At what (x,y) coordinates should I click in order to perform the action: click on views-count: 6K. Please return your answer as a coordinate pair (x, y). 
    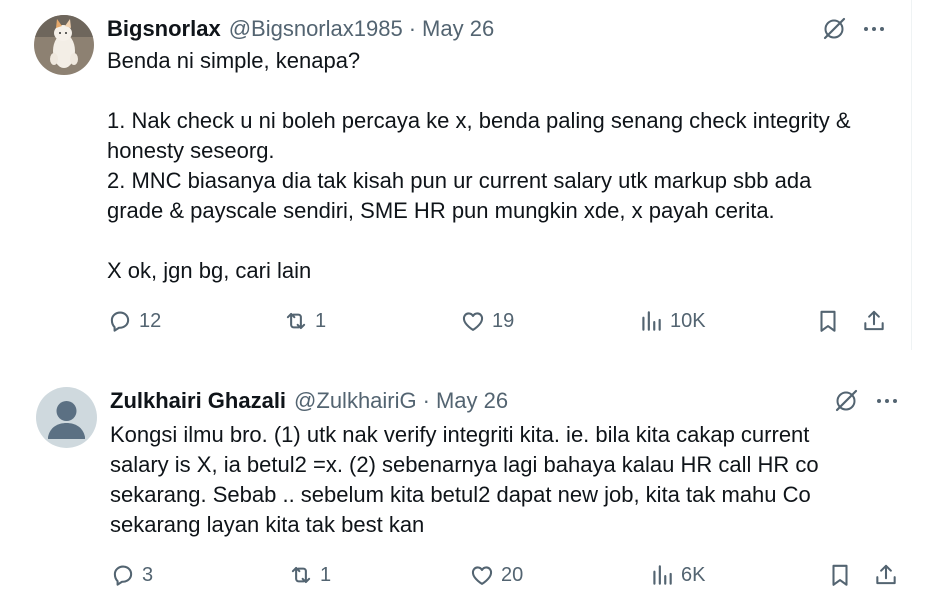
    Looking at the image, I should click on (693, 574).